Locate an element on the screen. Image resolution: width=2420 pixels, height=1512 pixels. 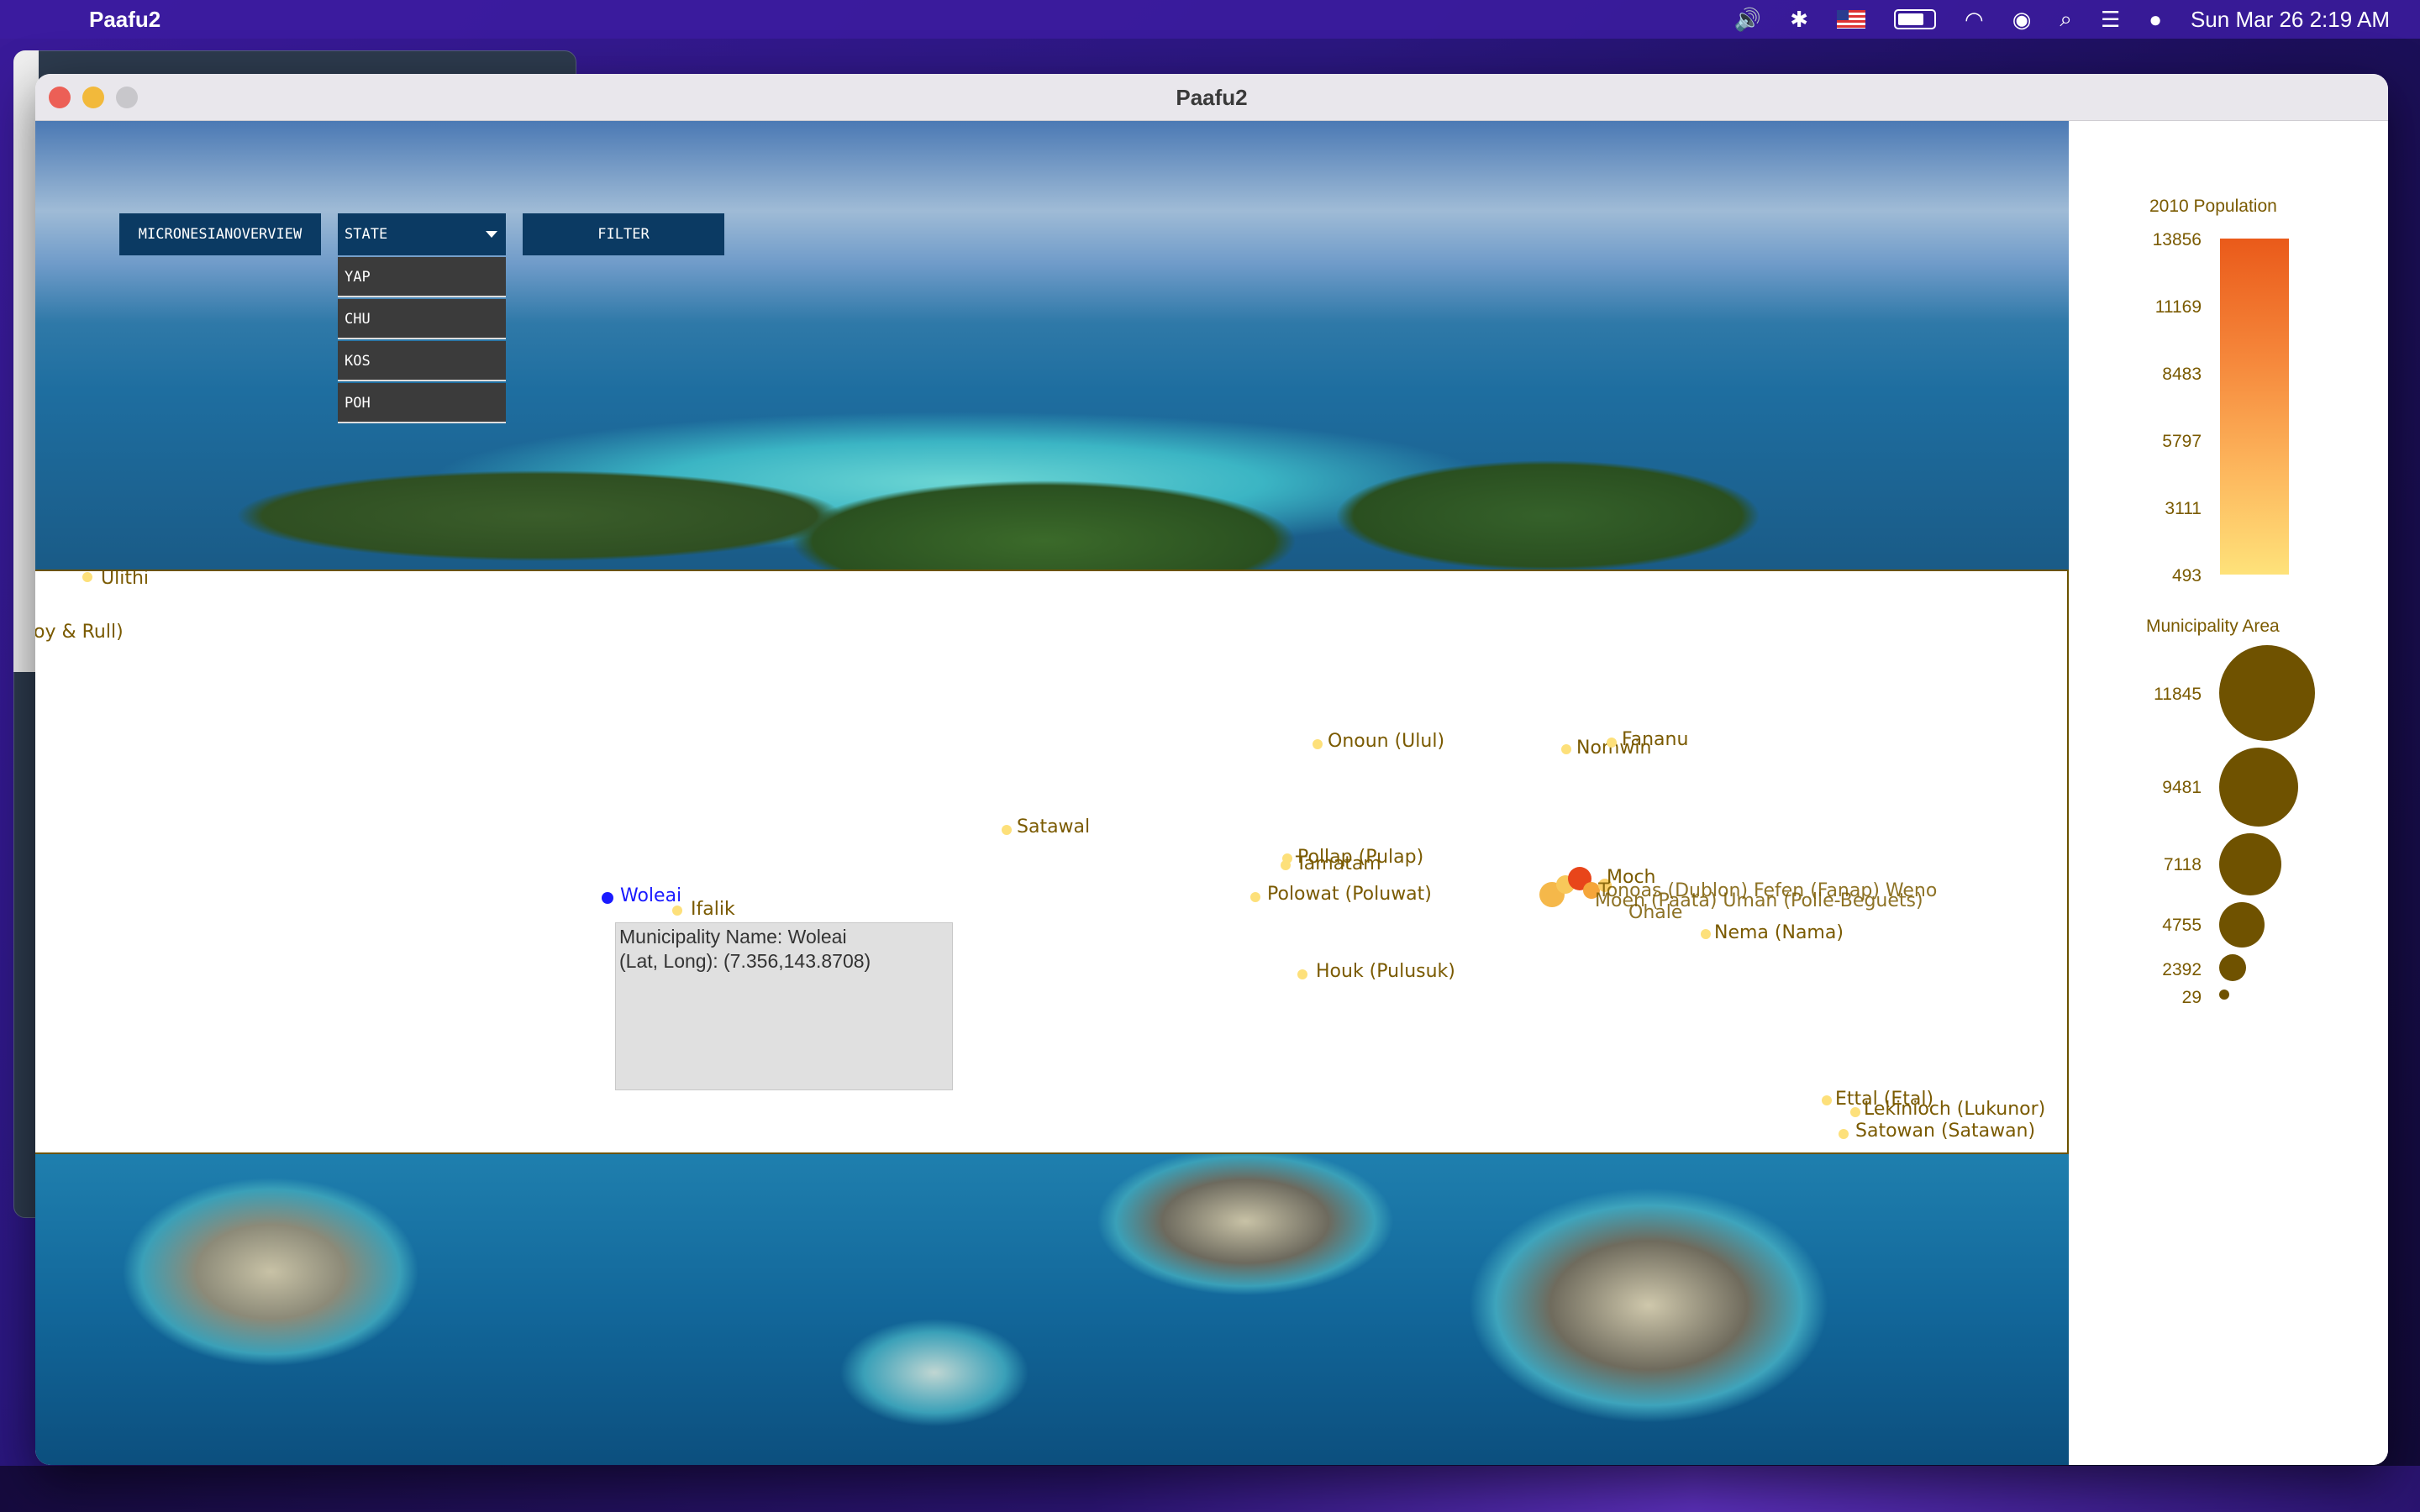
map-label: Onoun (Ulul) is located at coordinates (1386, 741).